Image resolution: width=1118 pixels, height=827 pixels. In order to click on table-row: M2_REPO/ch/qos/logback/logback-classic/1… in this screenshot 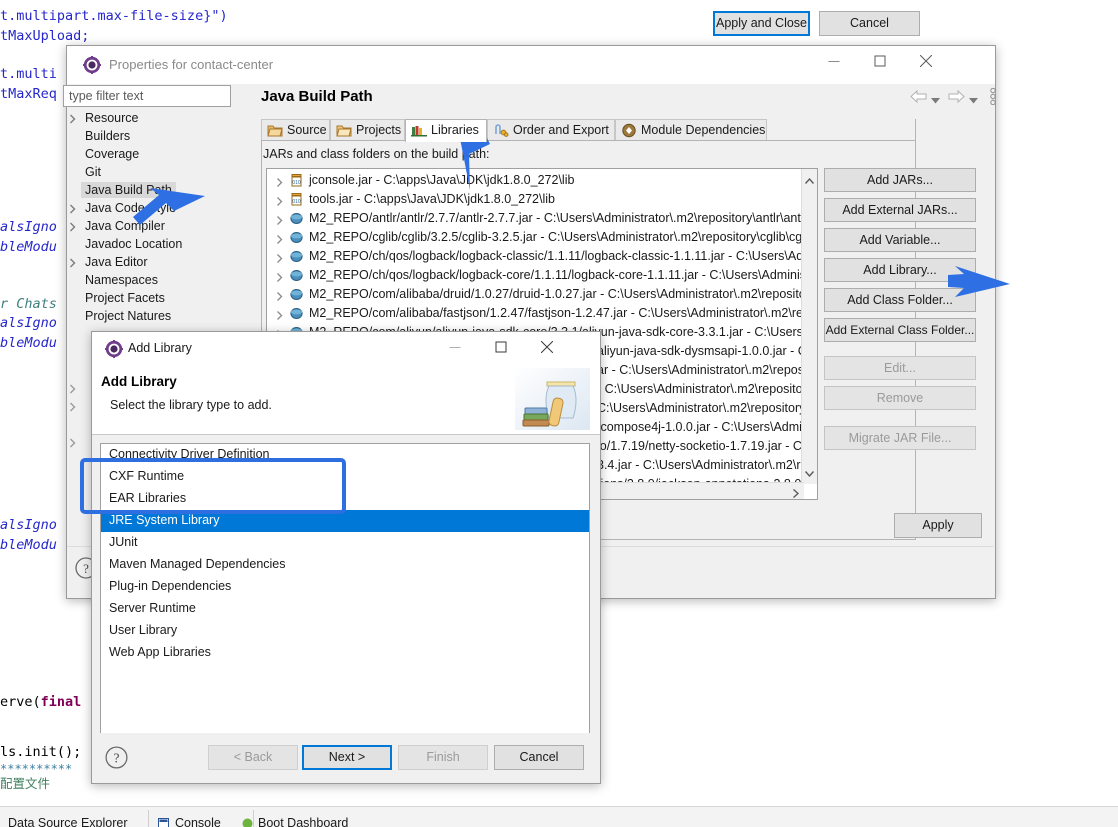, I will do `click(536, 256)`.